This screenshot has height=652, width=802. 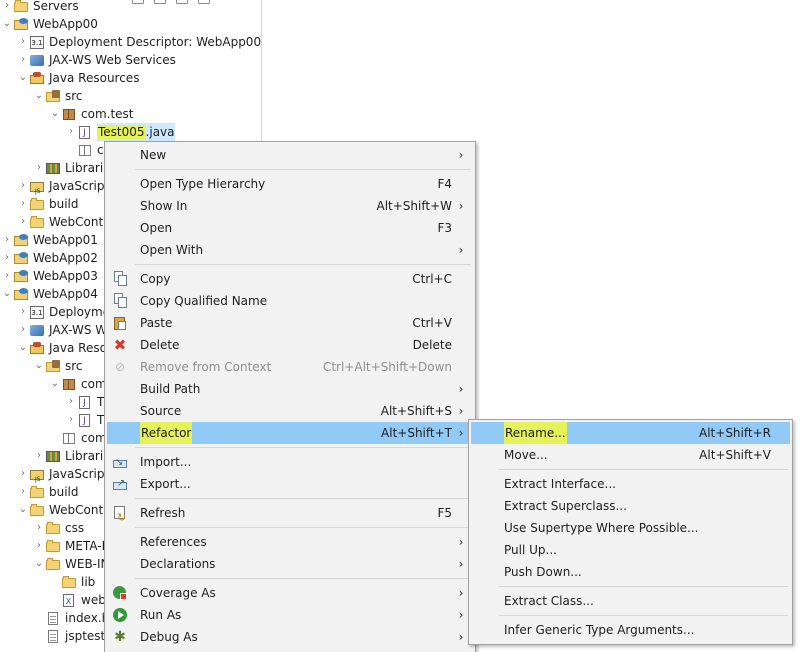 What do you see at coordinates (65, 348) in the screenshot?
I see `tree-item: ⌄ Java Resou` at bounding box center [65, 348].